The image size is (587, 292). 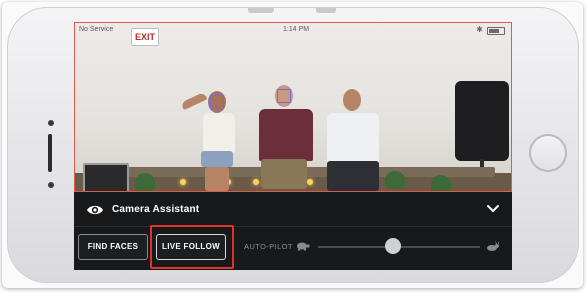 What do you see at coordinates (106, 177) in the screenshot?
I see `laptop` at bounding box center [106, 177].